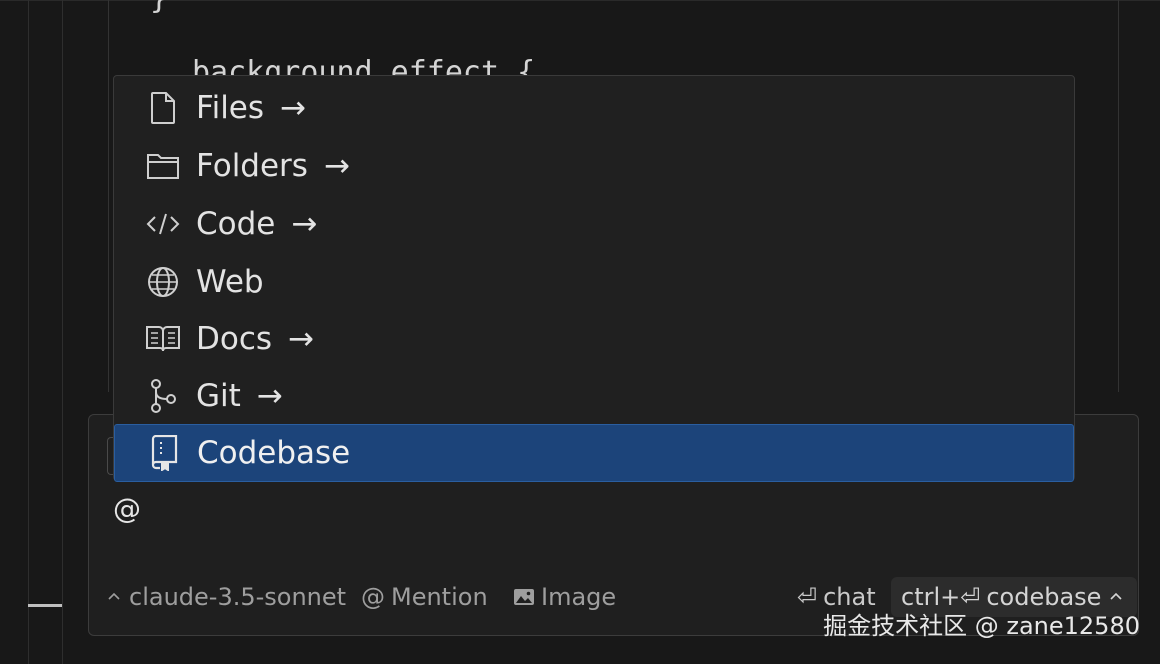 This screenshot has height=664, width=1160. What do you see at coordinates (236, 223) in the screenshot?
I see `menu-item-label: Code` at bounding box center [236, 223].